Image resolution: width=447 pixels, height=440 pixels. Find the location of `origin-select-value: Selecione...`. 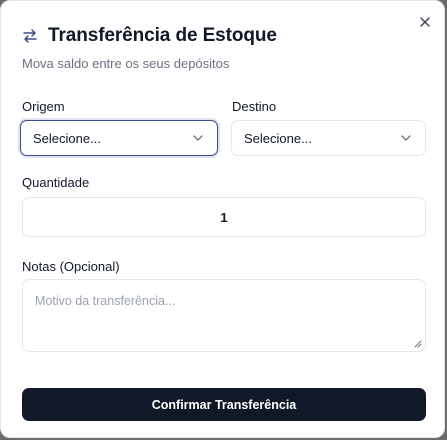

origin-select-value: Selecione... is located at coordinates (67, 138).